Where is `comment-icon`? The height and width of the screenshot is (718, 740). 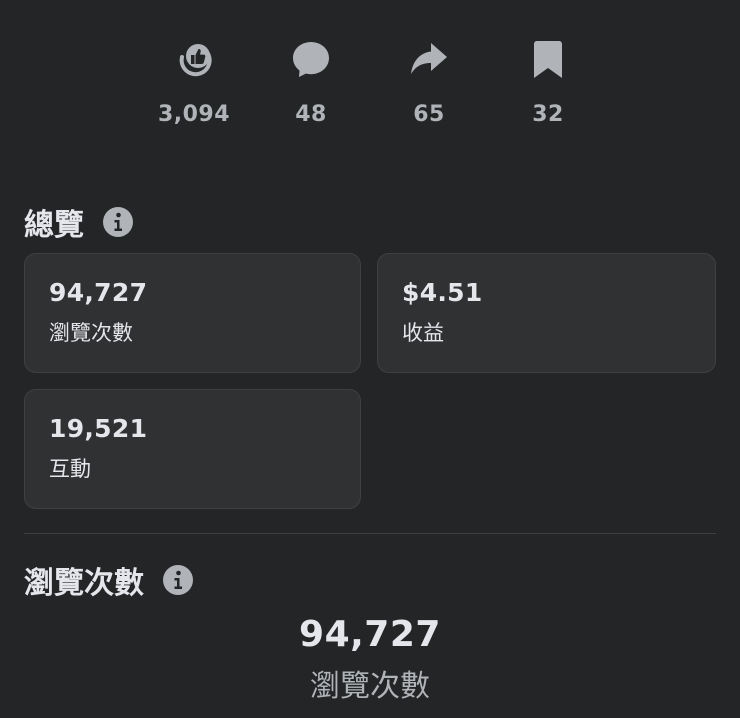 comment-icon is located at coordinates (311, 59).